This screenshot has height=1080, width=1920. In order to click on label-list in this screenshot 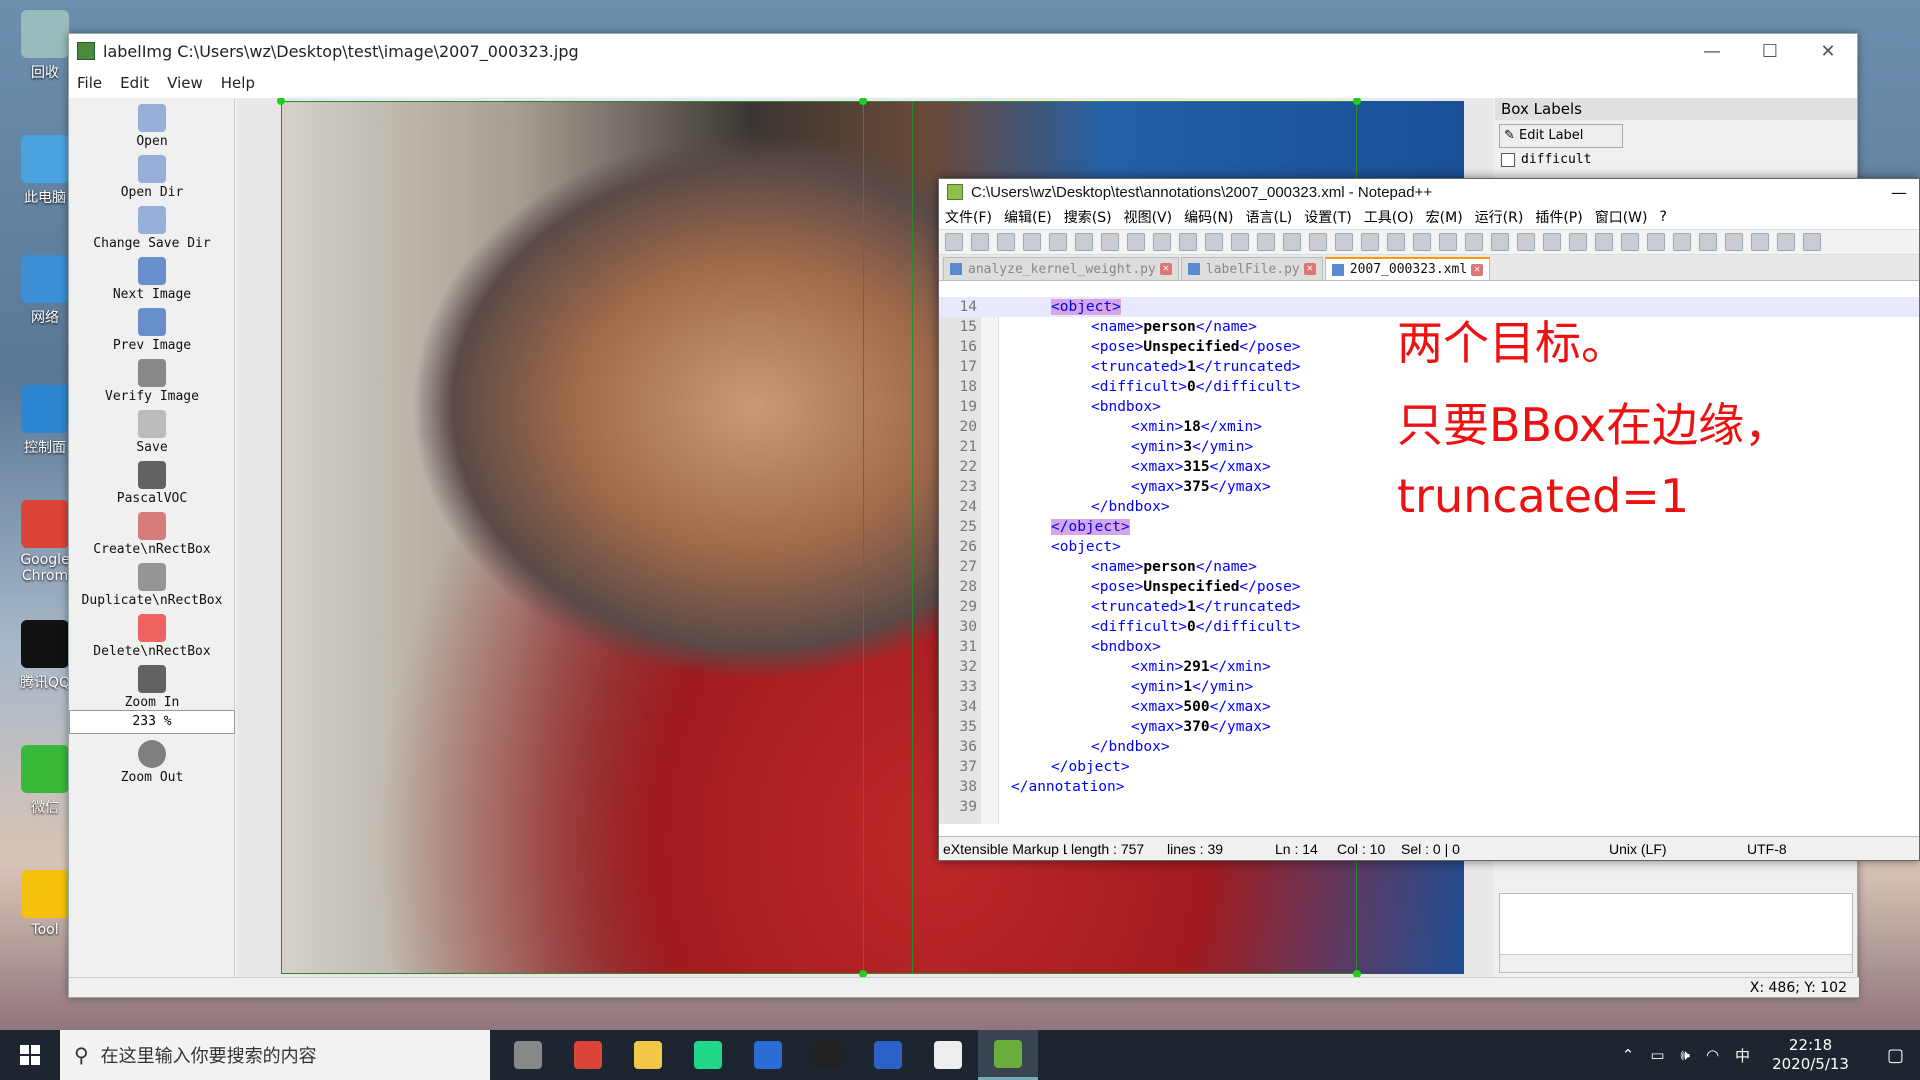, I will do `click(1676, 933)`.